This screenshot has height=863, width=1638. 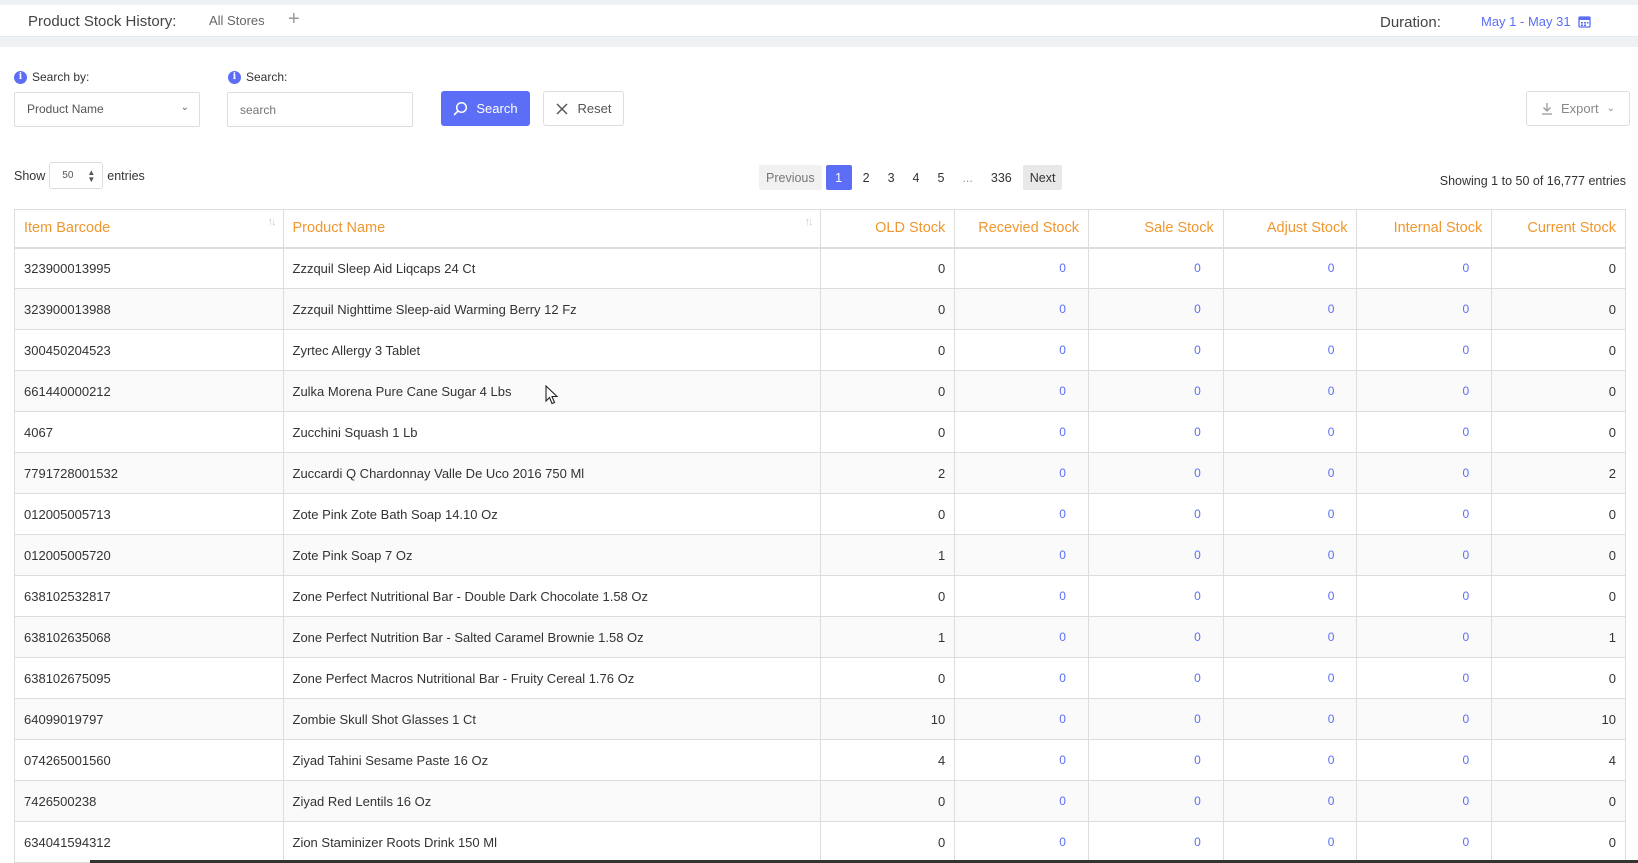 I want to click on duration-picker: May 1 - May 31, so click(x=1526, y=21).